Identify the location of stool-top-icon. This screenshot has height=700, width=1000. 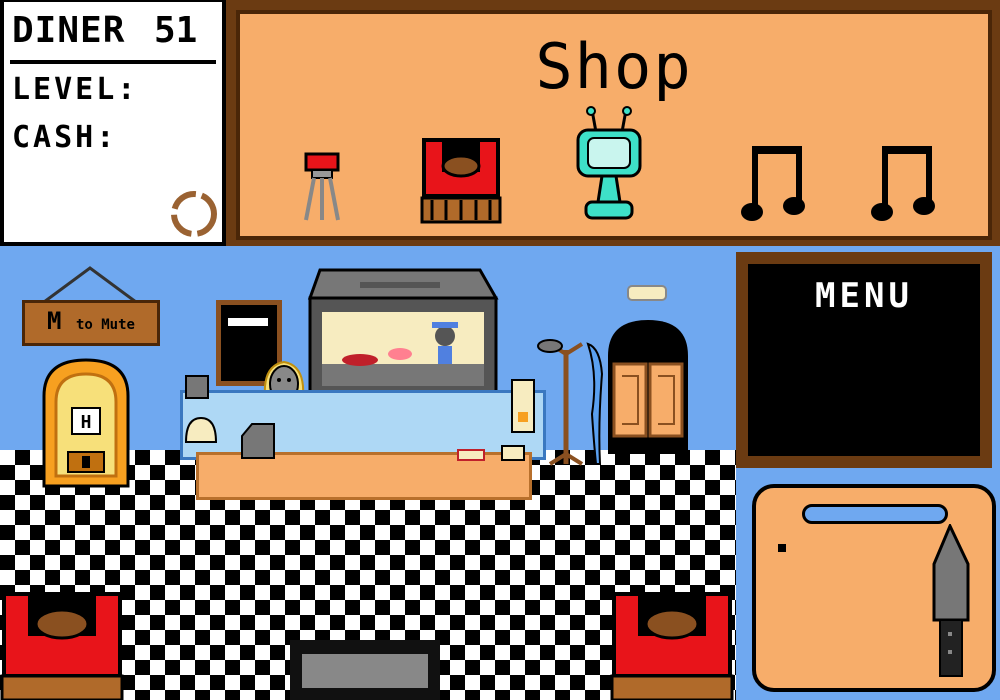
(197, 387).